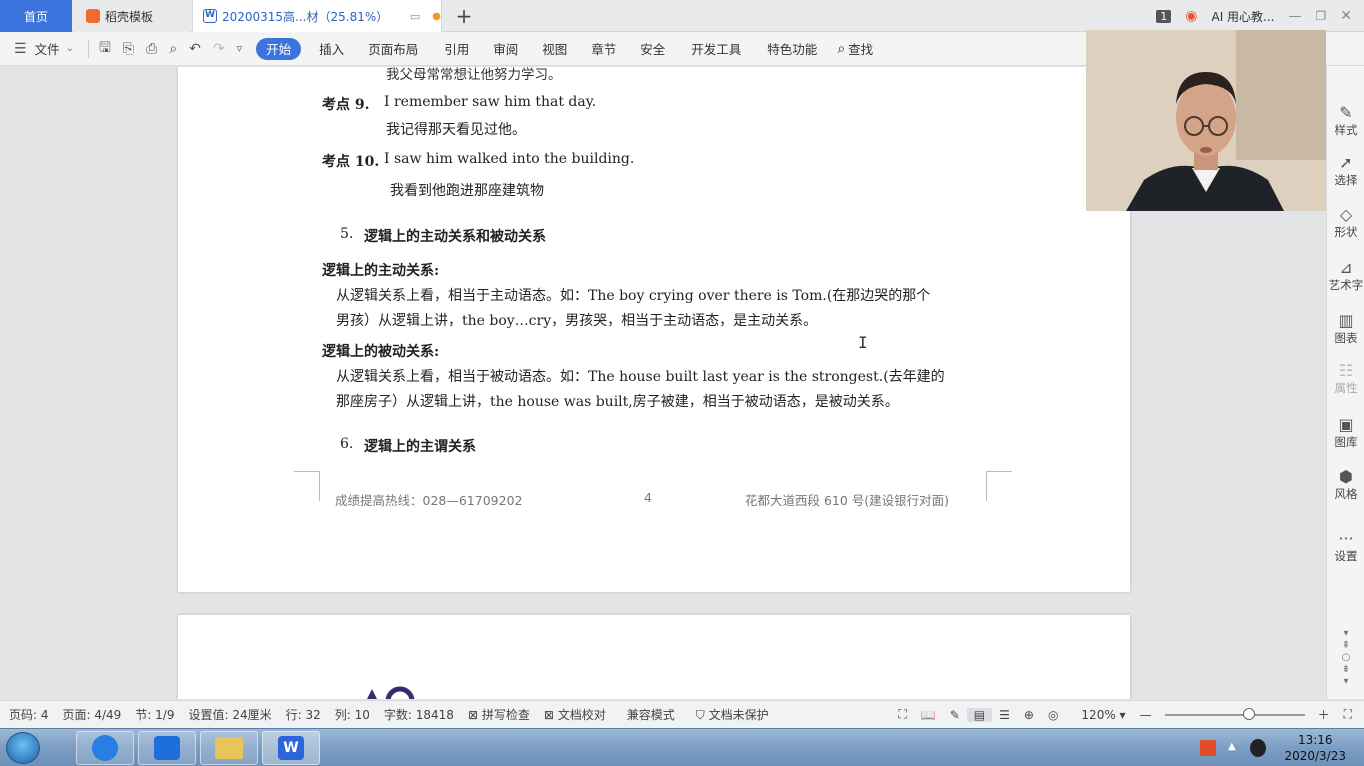 Image resolution: width=1364 pixels, height=766 pixels. I want to click on proofread-button: ⊠ 文档校对, so click(575, 714).